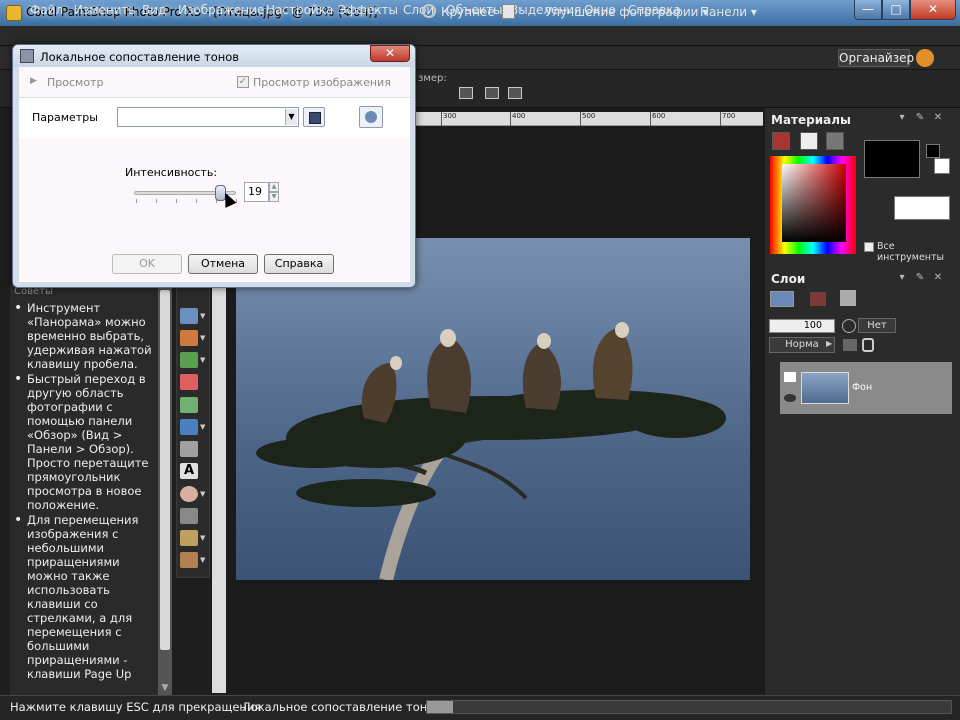 This screenshot has height=720, width=960. Describe the element at coordinates (468, 12) in the screenshot. I see `zoom-in-button: Крупнее` at that location.